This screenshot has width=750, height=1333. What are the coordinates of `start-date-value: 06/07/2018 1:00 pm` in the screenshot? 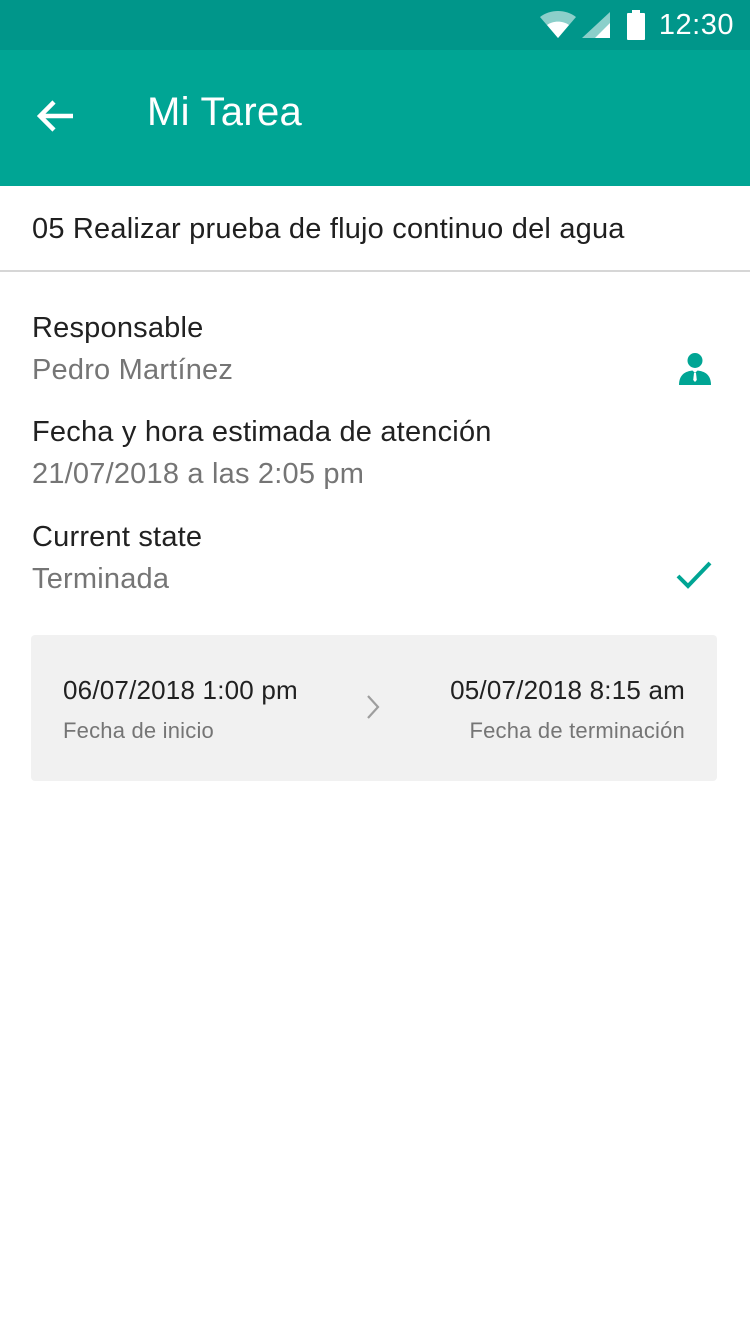 It's located at (180, 690).